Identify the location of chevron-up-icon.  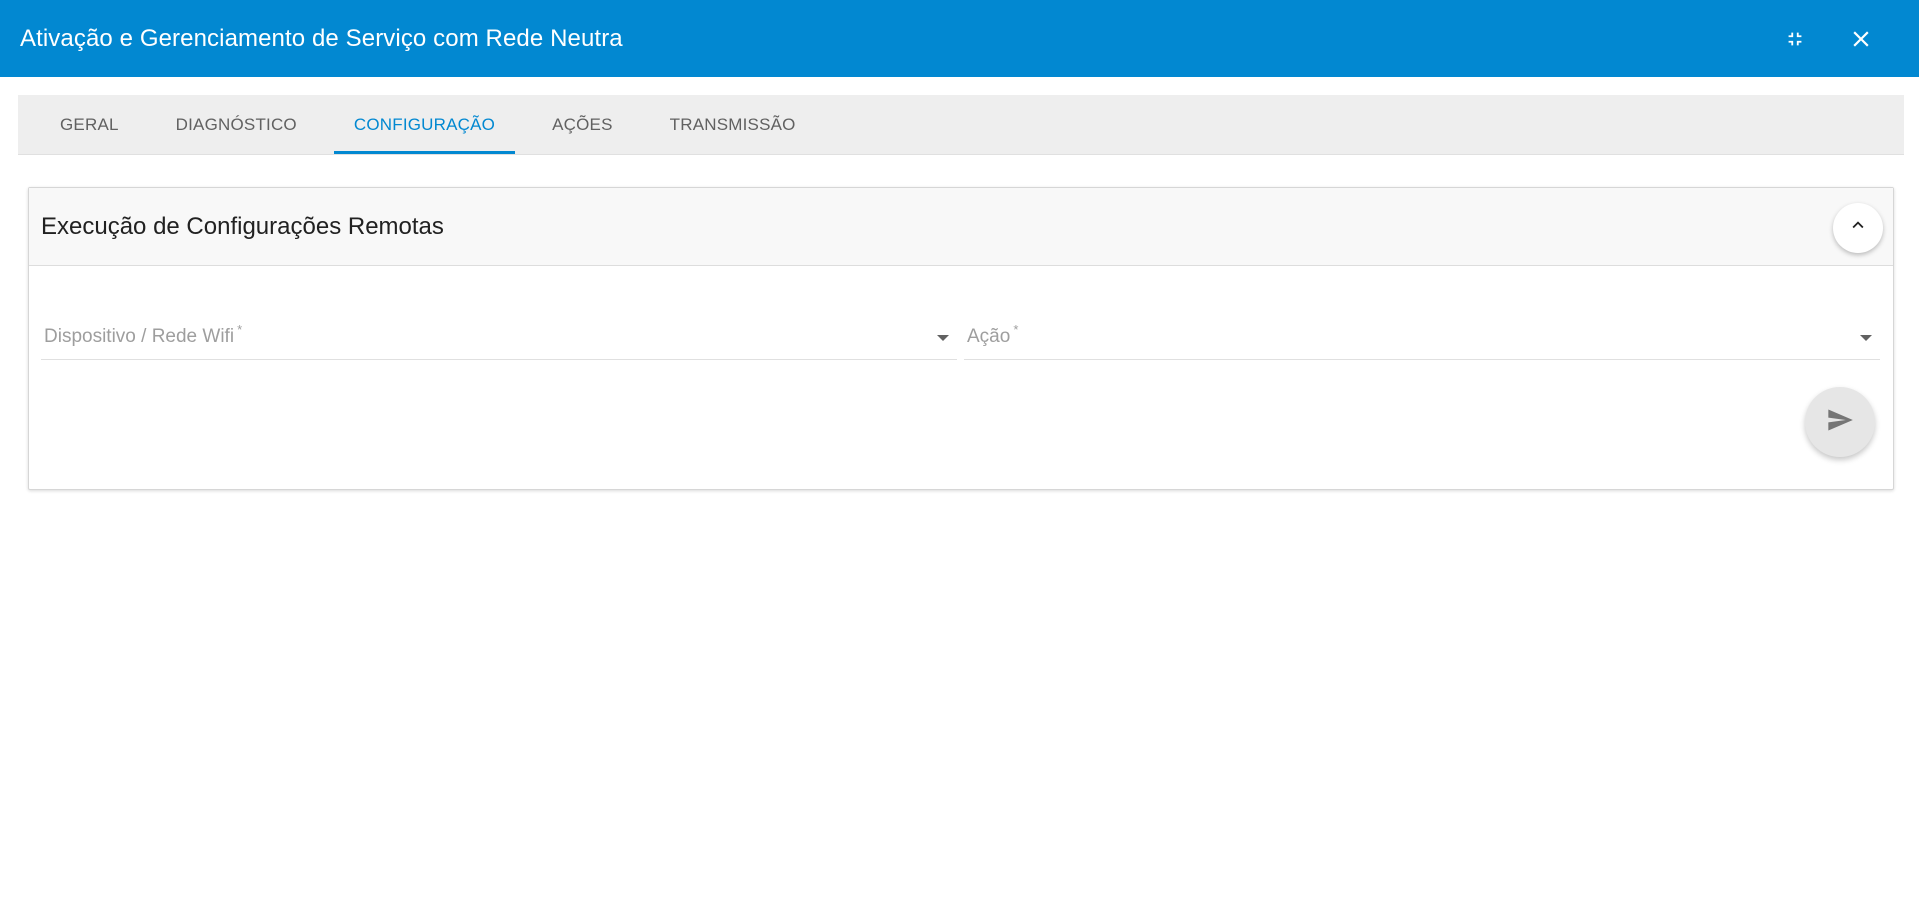
(1858, 227).